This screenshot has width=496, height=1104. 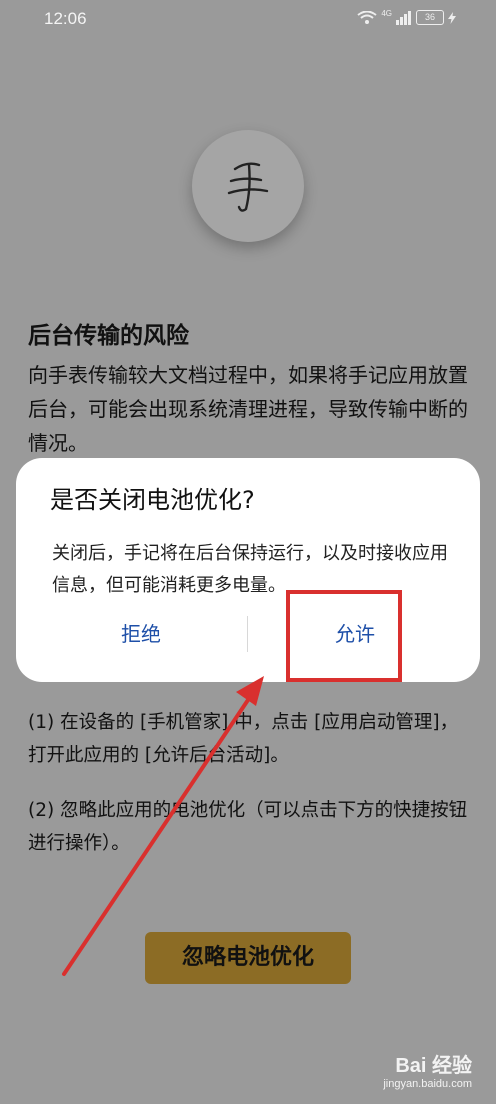 I want to click on annotation-arrow-icon, so click(x=163, y=826).